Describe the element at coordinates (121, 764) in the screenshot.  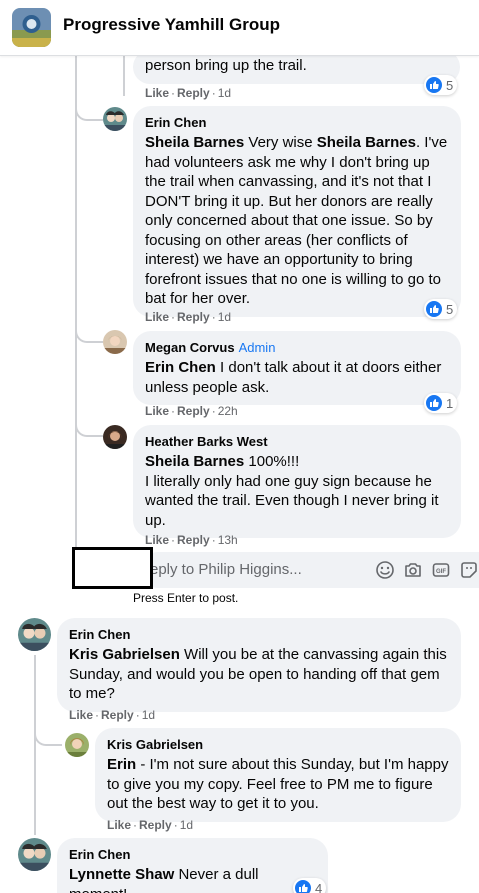
I see `mention: Erin` at that location.